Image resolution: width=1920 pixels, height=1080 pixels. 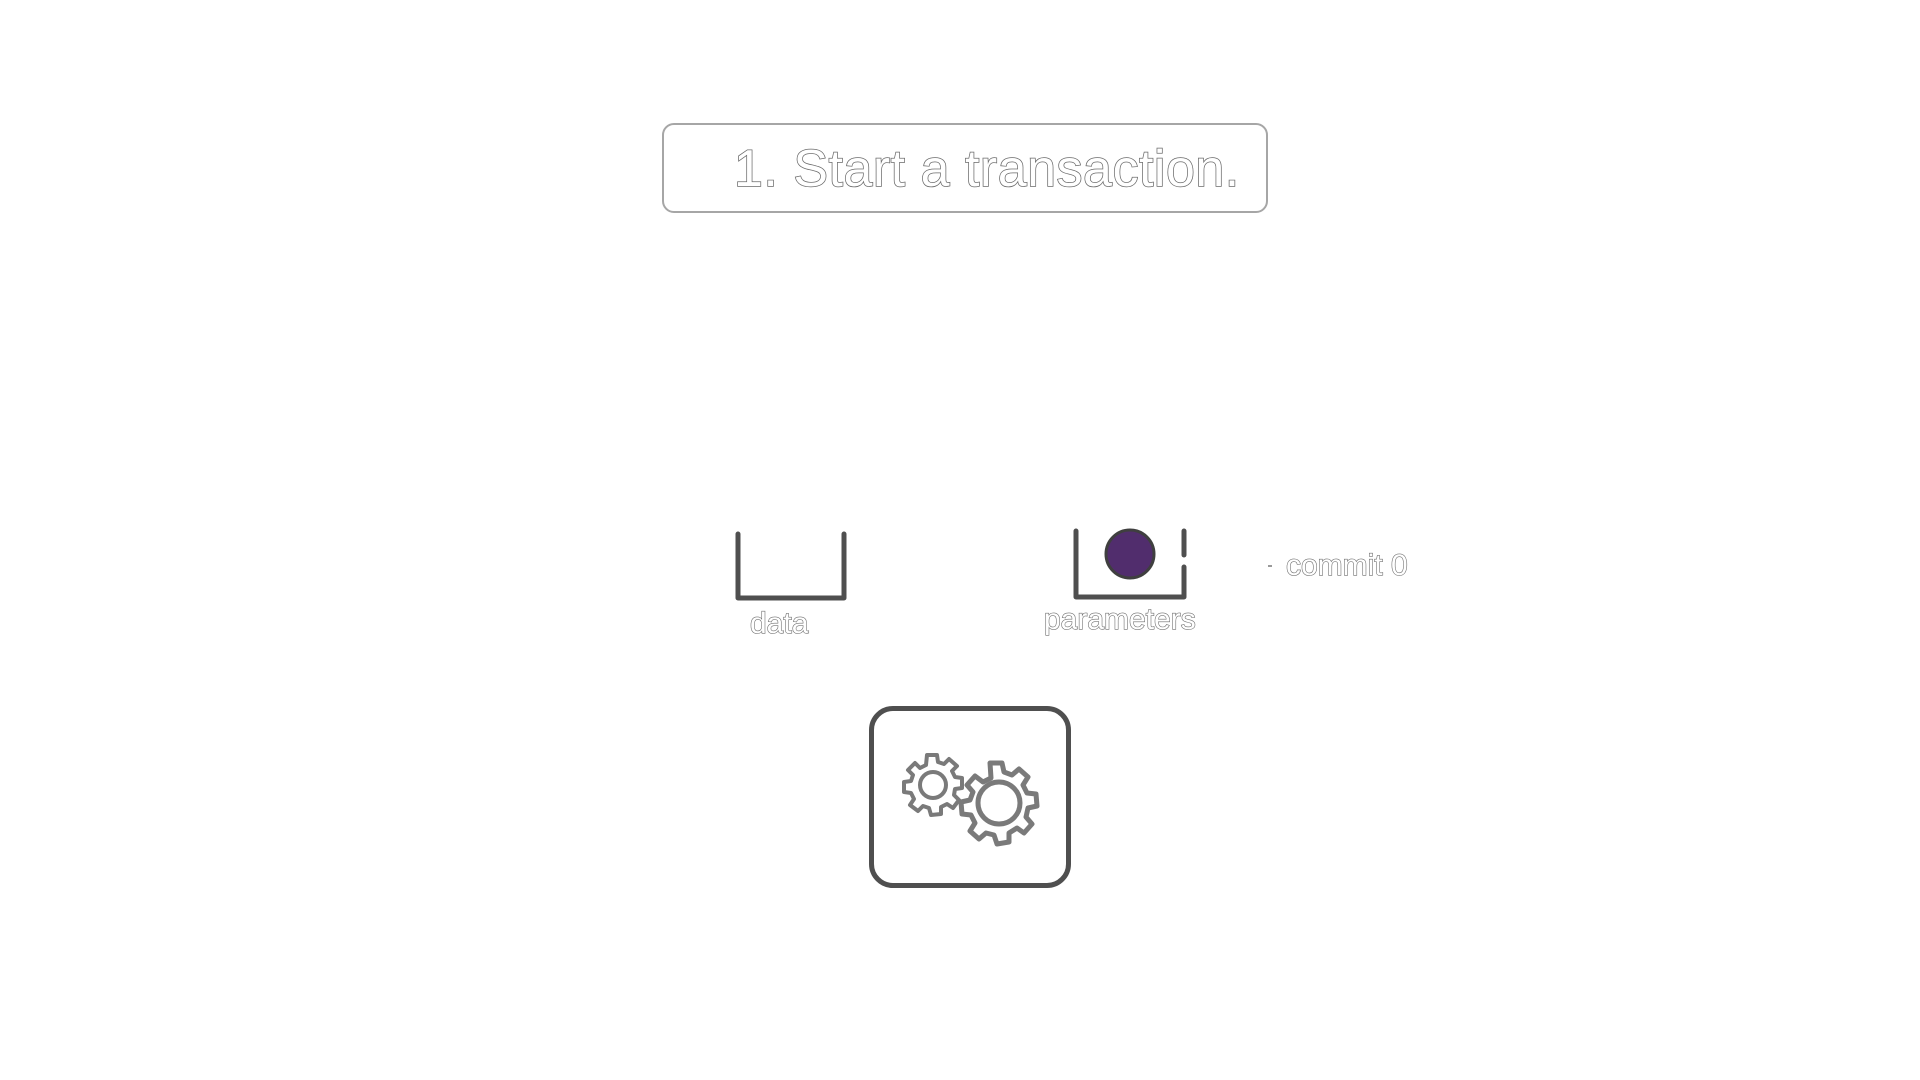 I want to click on engine-box, so click(x=970, y=797).